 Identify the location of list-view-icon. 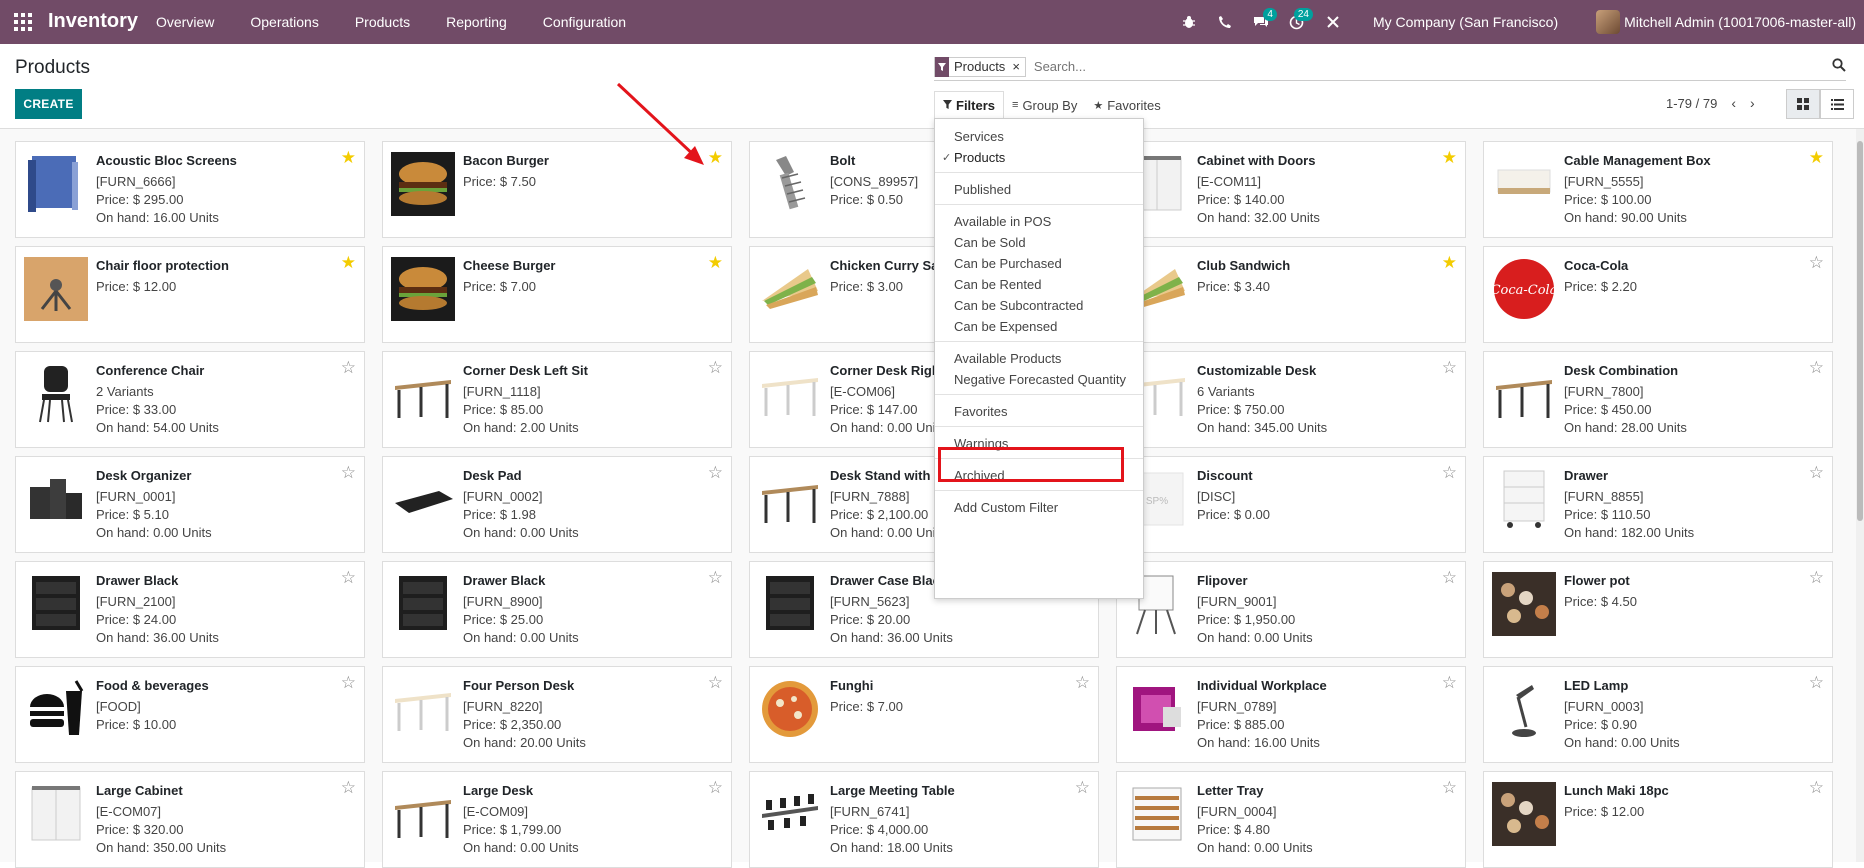
(1837, 104).